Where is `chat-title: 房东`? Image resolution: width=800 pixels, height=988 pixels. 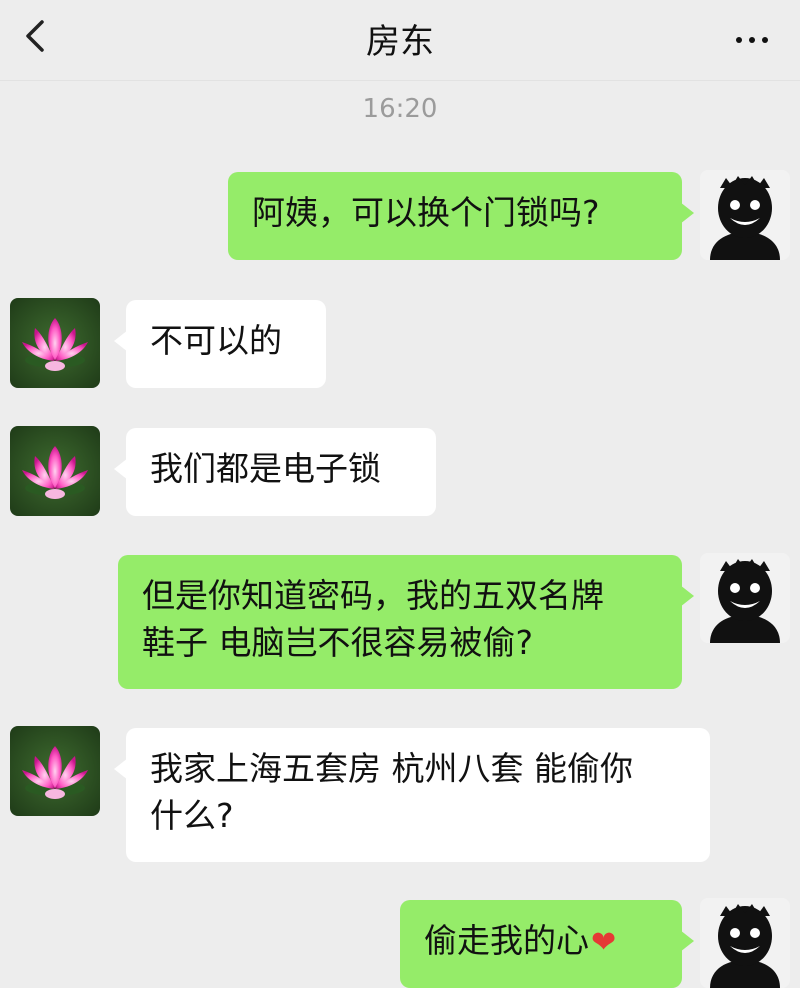 chat-title: 房东 is located at coordinates (400, 42).